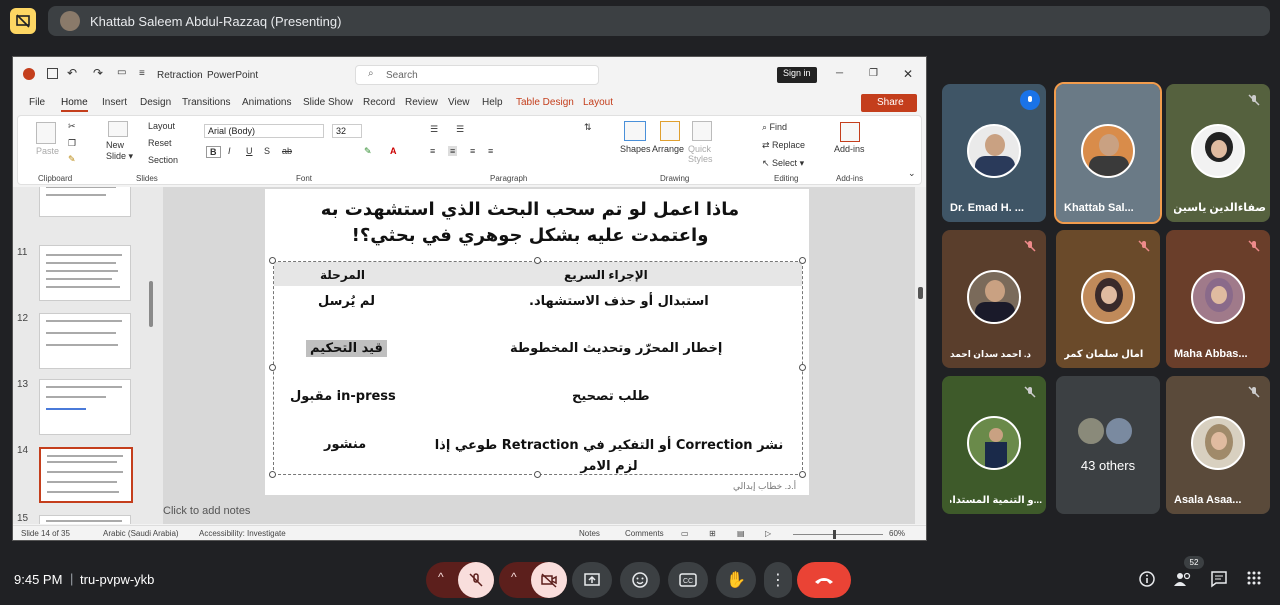 The height and width of the screenshot is (605, 1280). What do you see at coordinates (393, 151) in the screenshot?
I see `font-color-icon: A` at bounding box center [393, 151].